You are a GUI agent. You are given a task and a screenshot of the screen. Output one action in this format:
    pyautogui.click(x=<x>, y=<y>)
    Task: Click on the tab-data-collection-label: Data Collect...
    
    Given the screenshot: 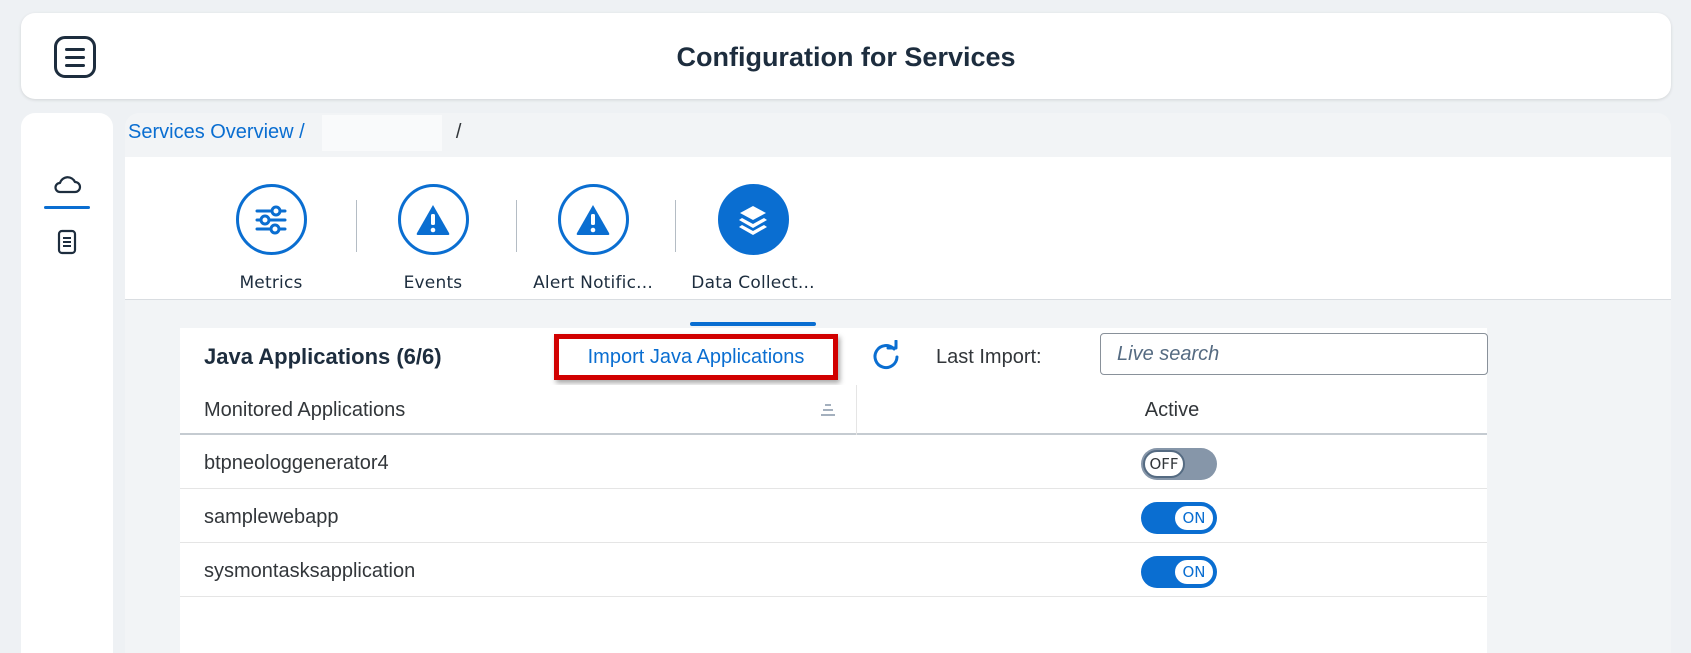 What is the action you would take?
    pyautogui.click(x=753, y=283)
    